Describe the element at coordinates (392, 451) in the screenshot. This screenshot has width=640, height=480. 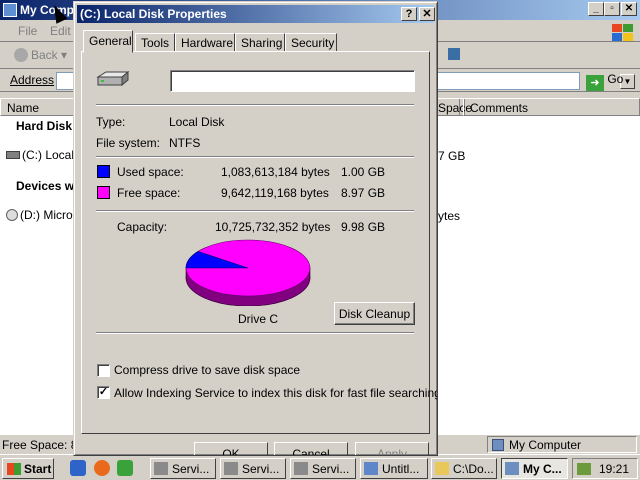
I see `apply-label: Apply` at that location.